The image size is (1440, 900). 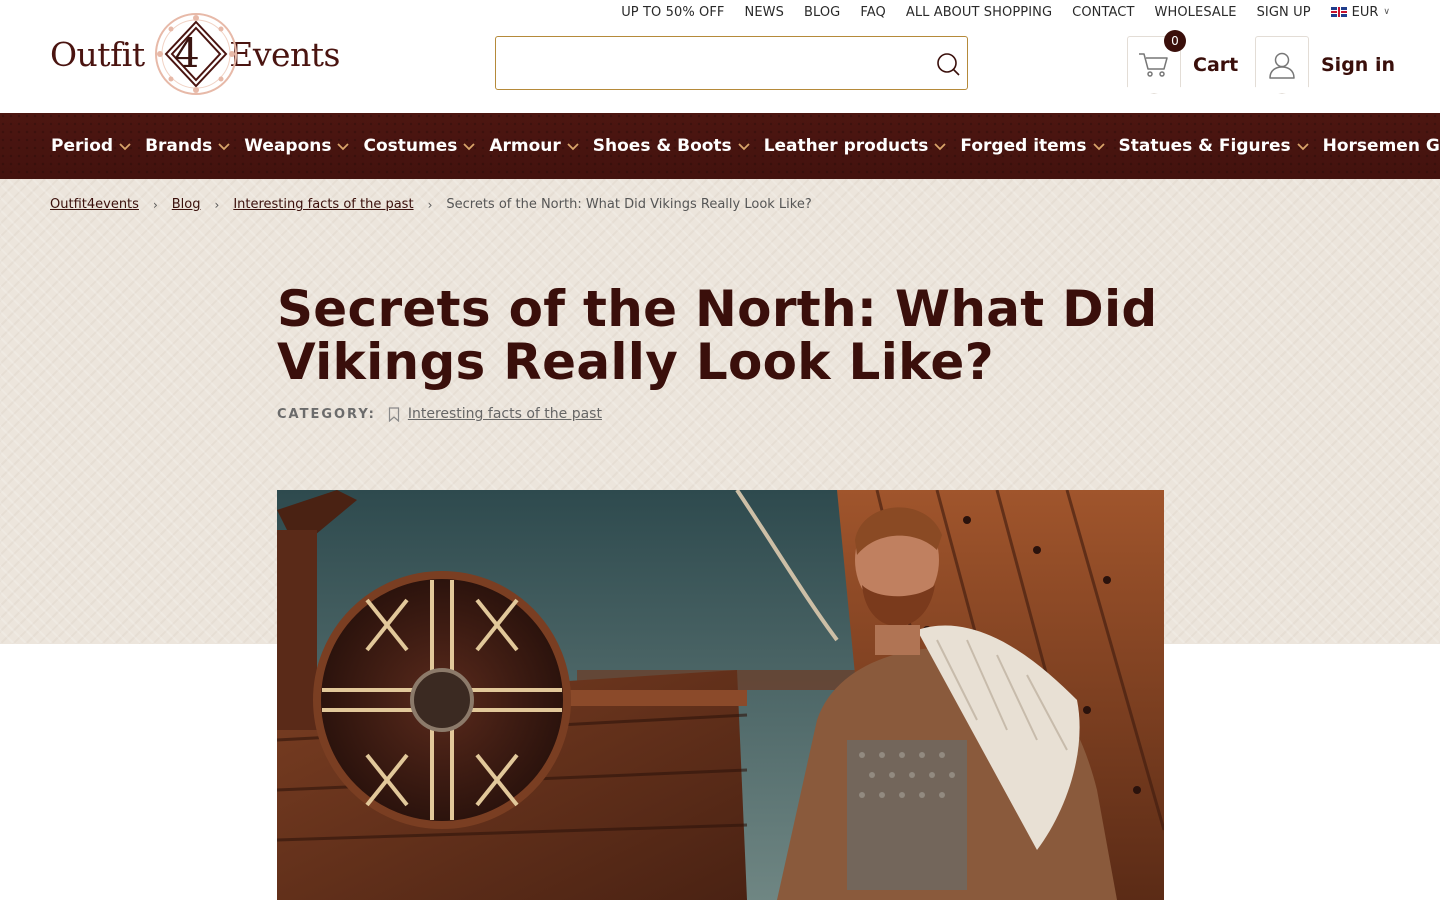 What do you see at coordinates (1358, 65) in the screenshot?
I see `signin-label: Sign in` at bounding box center [1358, 65].